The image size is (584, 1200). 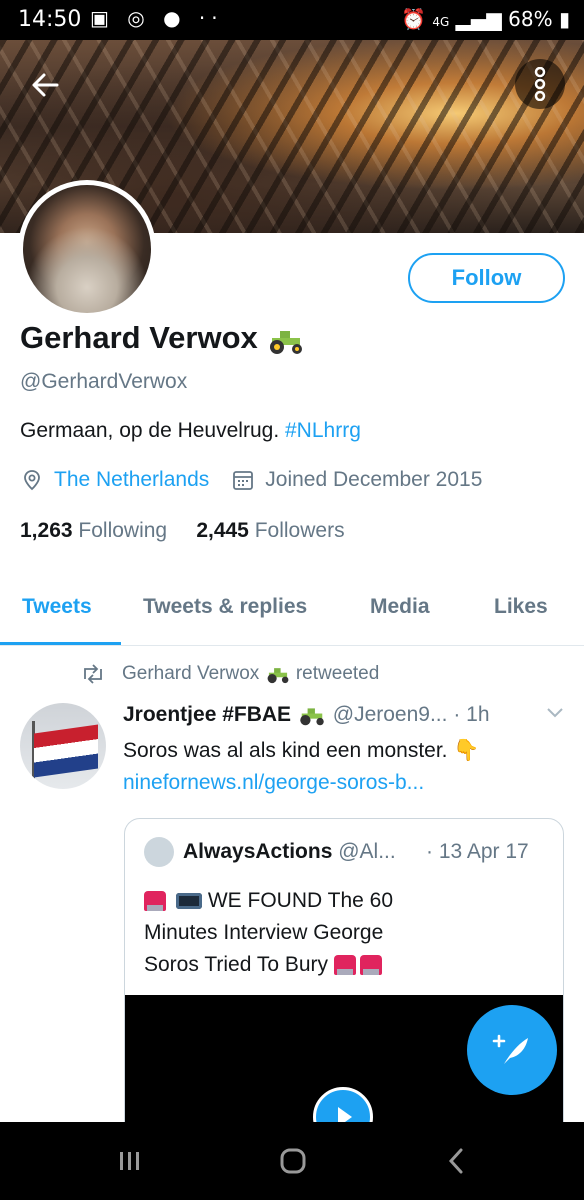 I want to click on tweet-header: Jroentjee #FBAE @Jeroen9... · 1h, so click(x=306, y=715).